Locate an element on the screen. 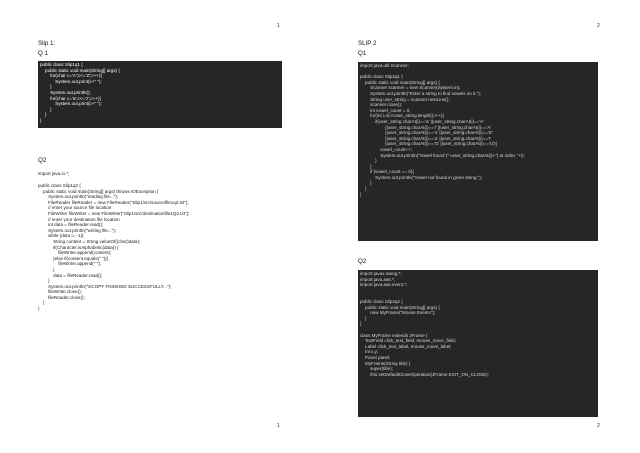 The height and width of the screenshot is (453, 640). page-number-bottom: 1 is located at coordinates (278, 426).